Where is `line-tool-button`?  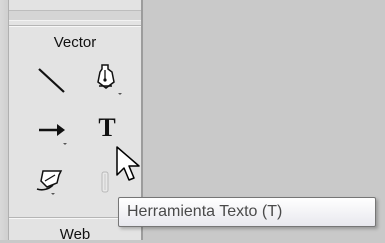
line-tool-button is located at coordinates (51, 80).